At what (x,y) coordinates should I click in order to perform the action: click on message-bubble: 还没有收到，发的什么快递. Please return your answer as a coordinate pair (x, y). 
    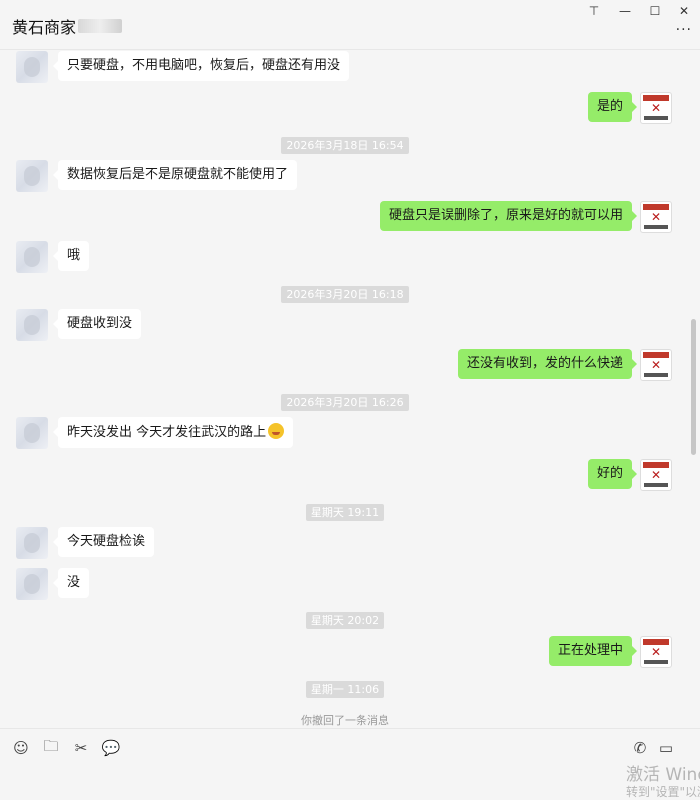
    Looking at the image, I should click on (547, 364).